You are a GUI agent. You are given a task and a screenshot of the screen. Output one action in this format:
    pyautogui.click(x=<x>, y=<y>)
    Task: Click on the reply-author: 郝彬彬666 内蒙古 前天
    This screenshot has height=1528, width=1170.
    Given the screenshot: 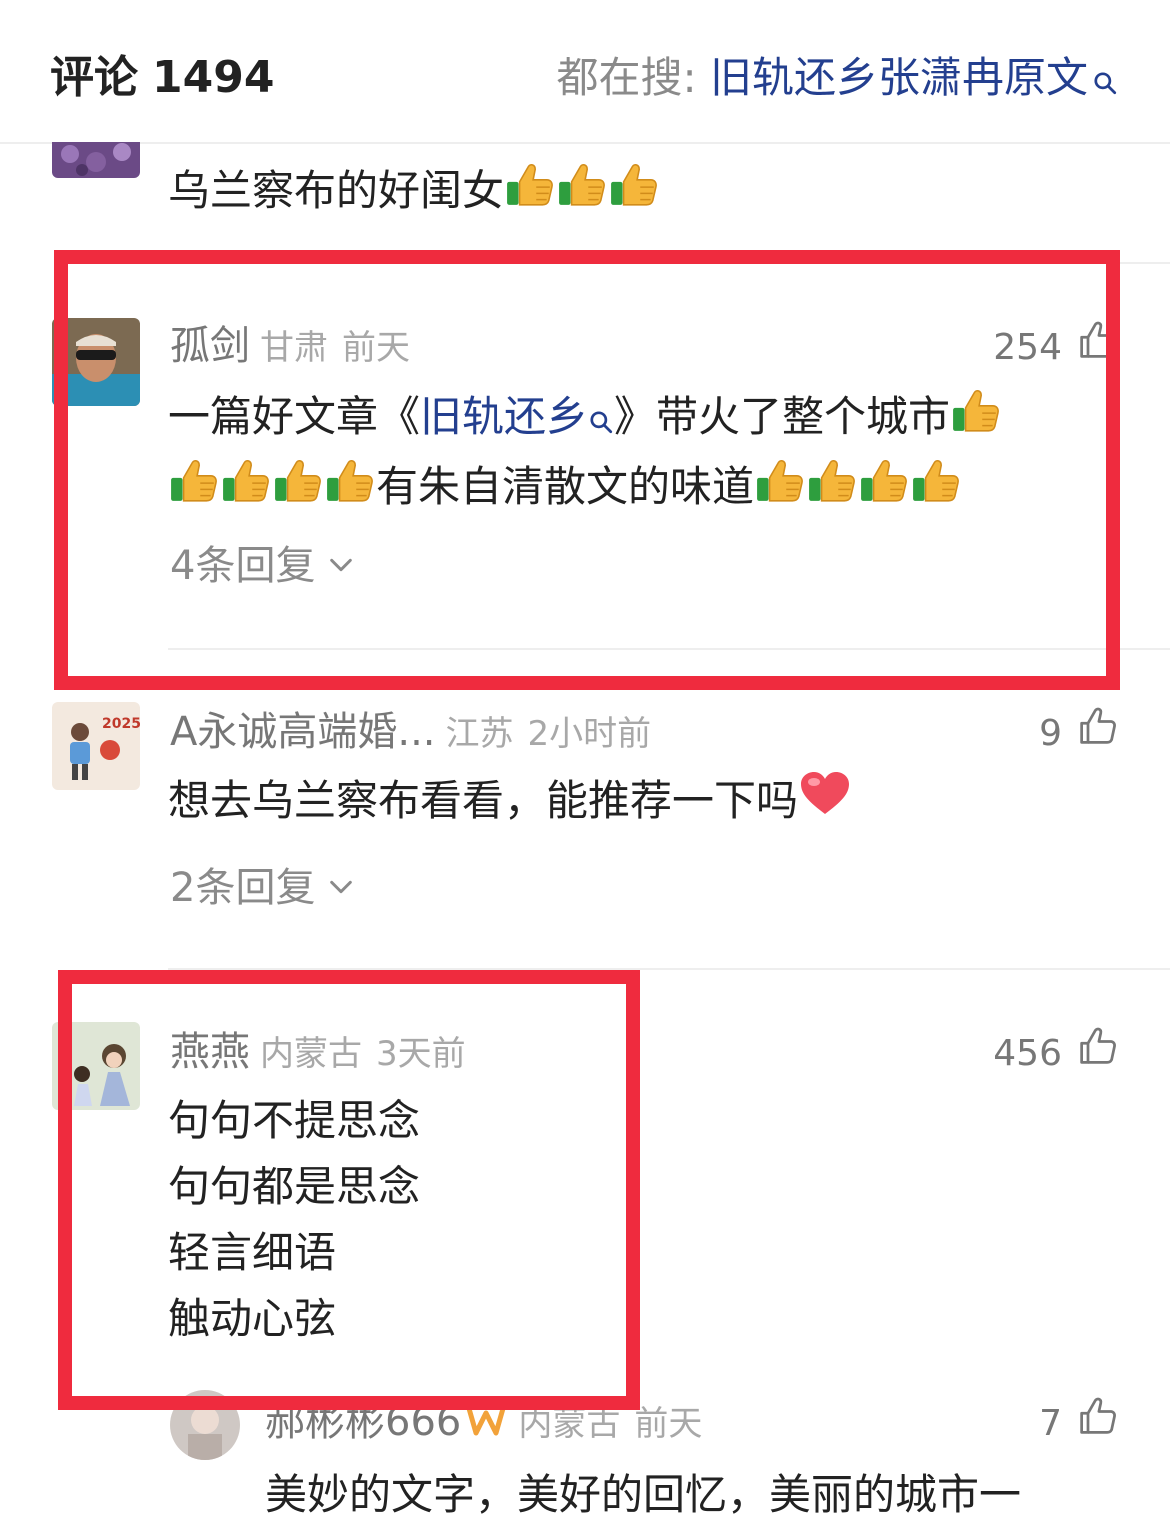 What is the action you would take?
    pyautogui.click(x=483, y=1423)
    